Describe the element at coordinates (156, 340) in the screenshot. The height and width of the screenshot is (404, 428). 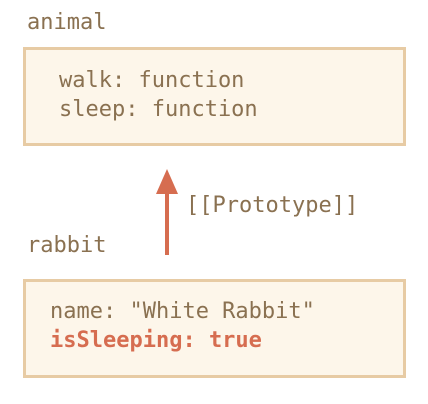
I see `rabbit-property-isSleeping: isSleeping: true` at that location.